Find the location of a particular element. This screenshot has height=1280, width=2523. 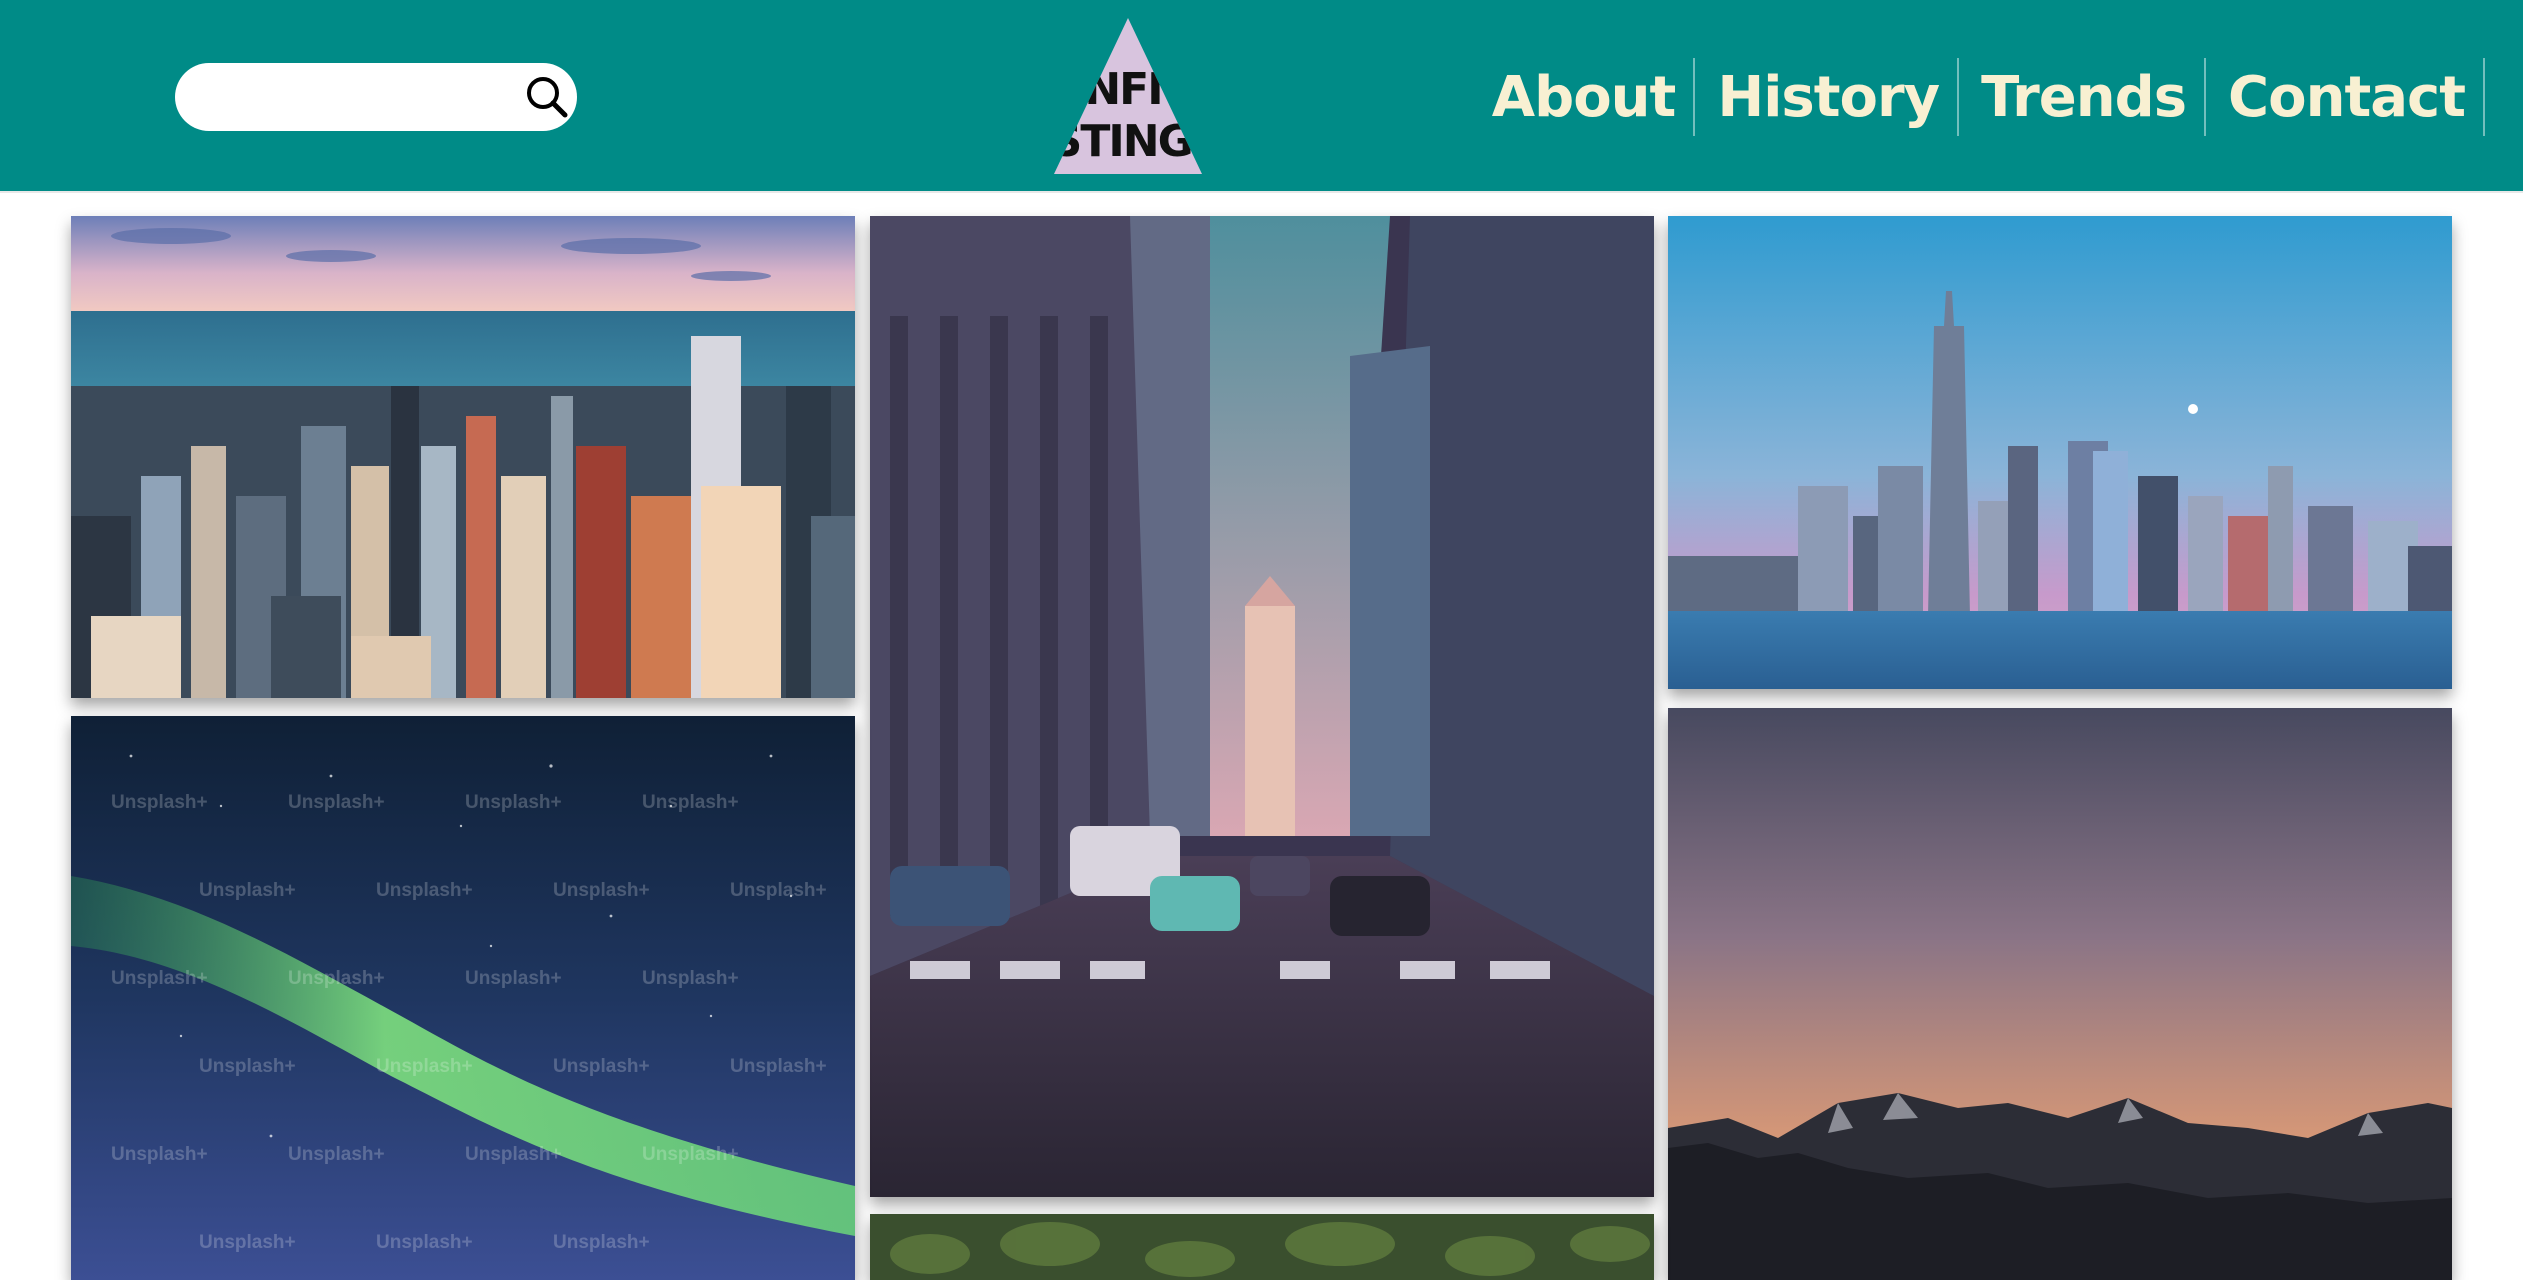

gallery-image-forest is located at coordinates (1262, 1247).